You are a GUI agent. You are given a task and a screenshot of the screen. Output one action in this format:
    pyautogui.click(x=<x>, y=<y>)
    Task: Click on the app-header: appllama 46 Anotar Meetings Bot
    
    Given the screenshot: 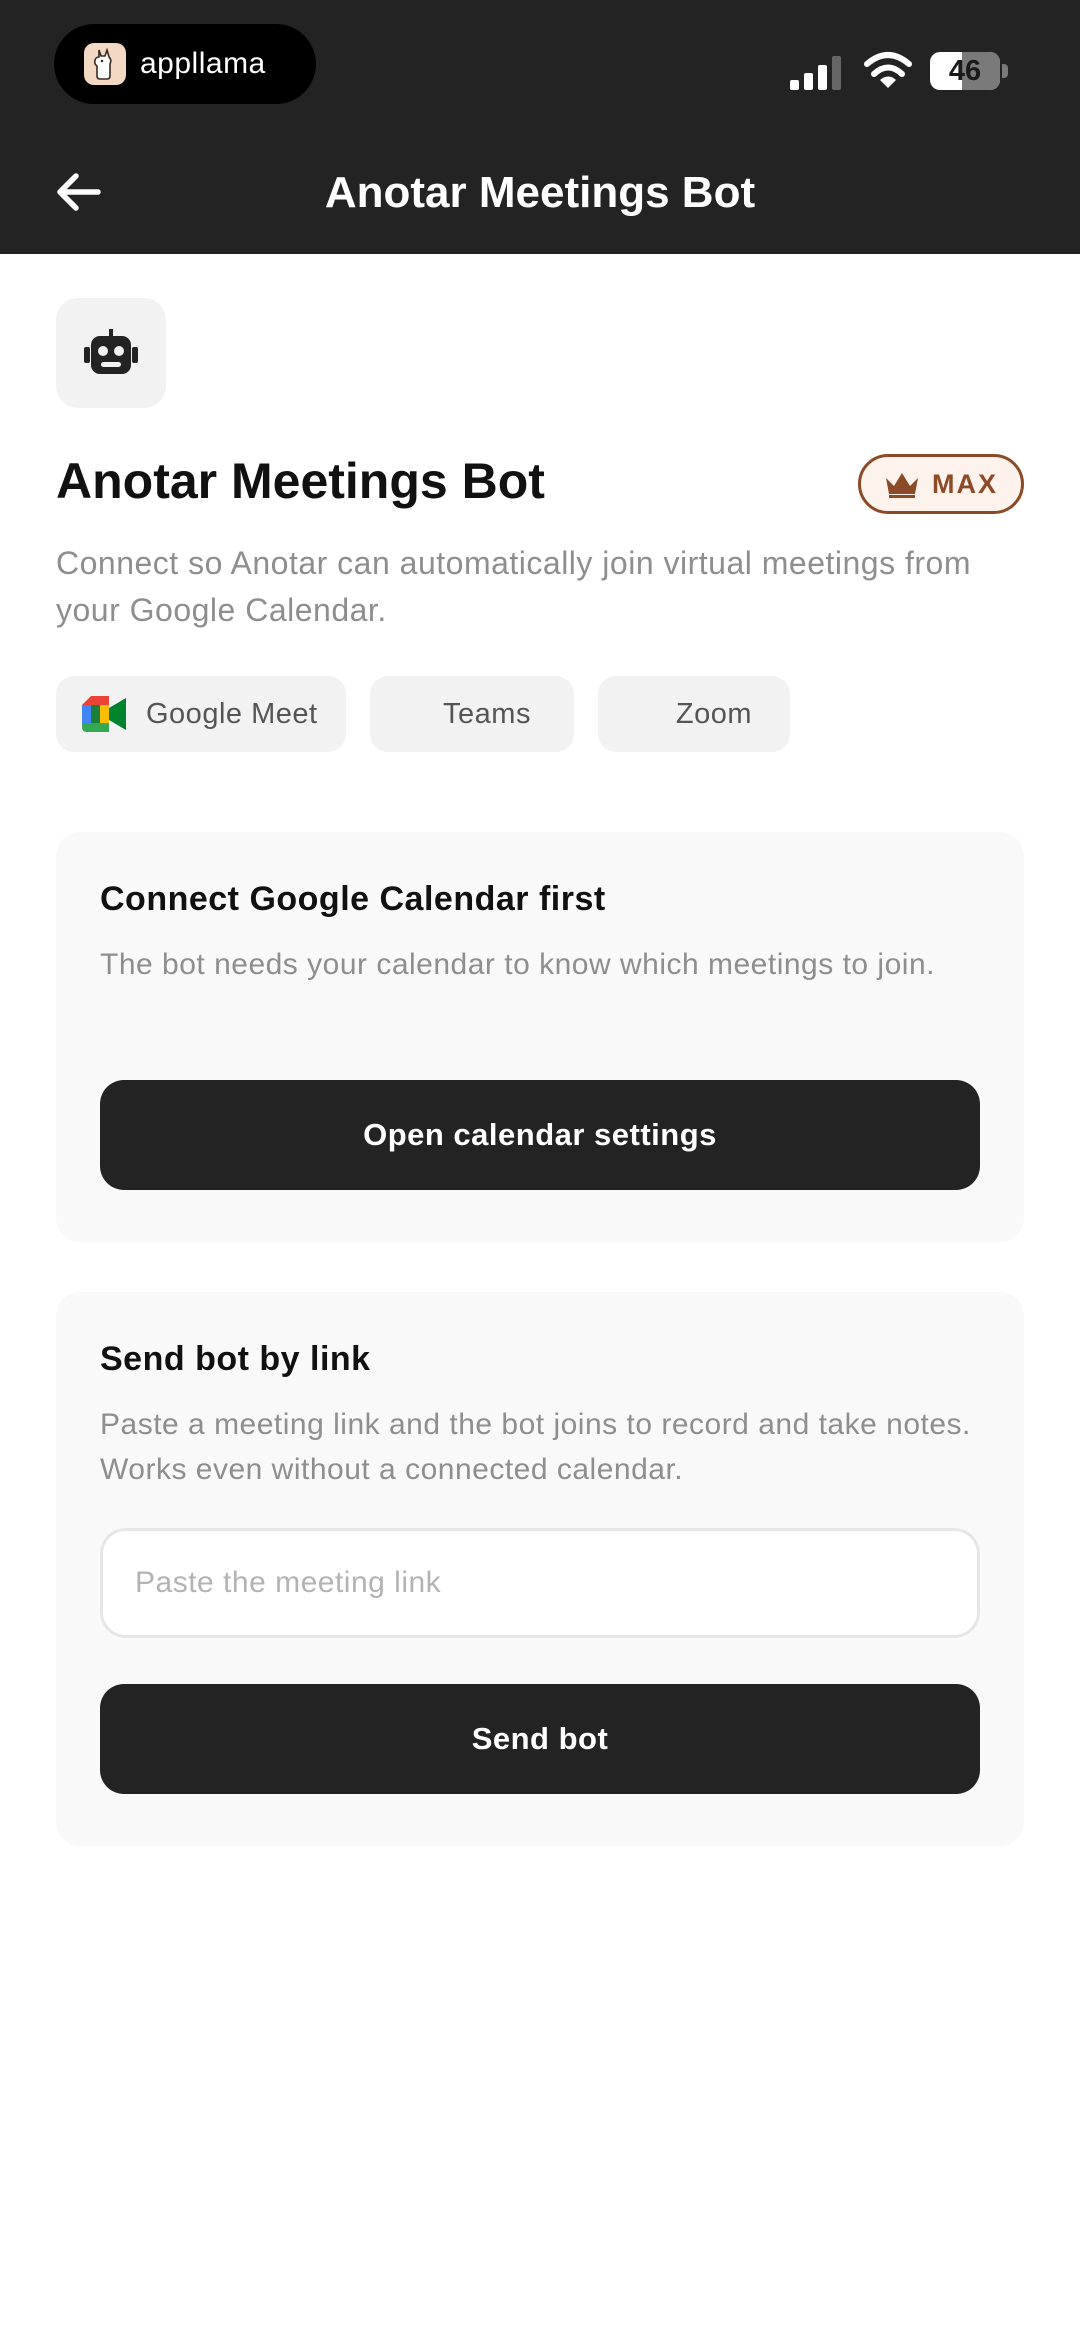 What is the action you would take?
    pyautogui.click(x=540, y=127)
    